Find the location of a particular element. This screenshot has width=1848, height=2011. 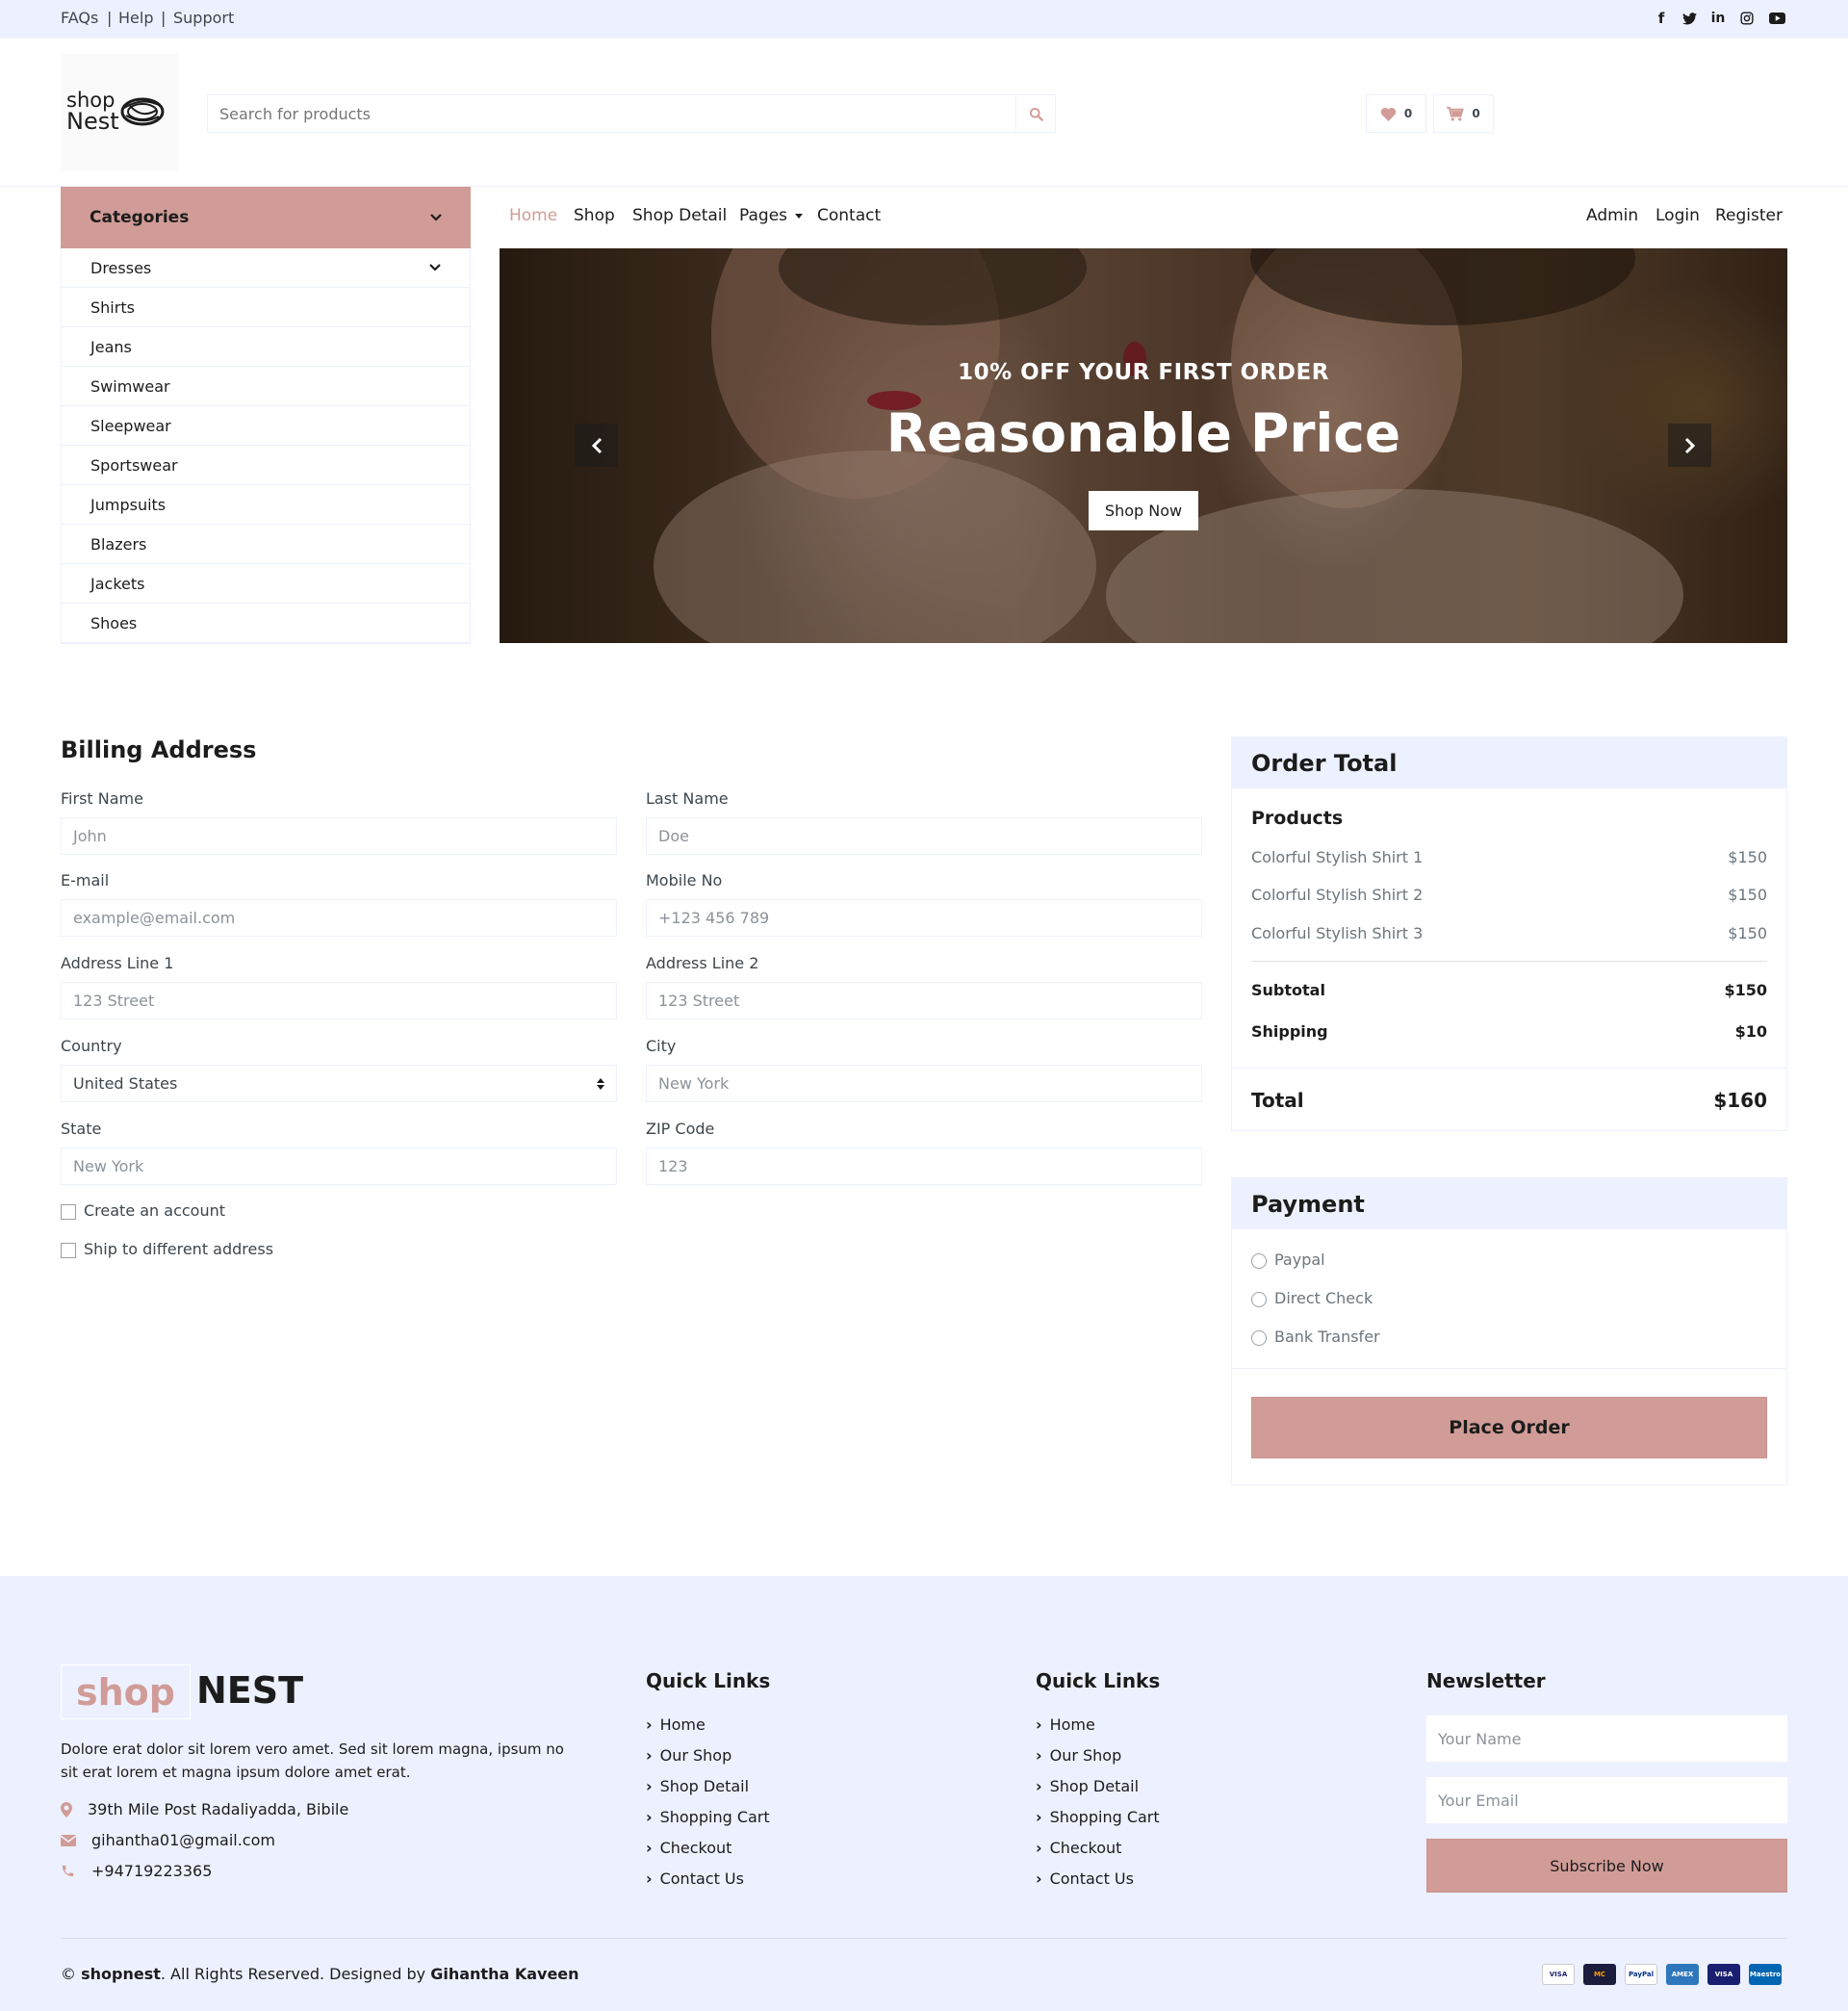

create-account-checkbox is located at coordinates (68, 1212).